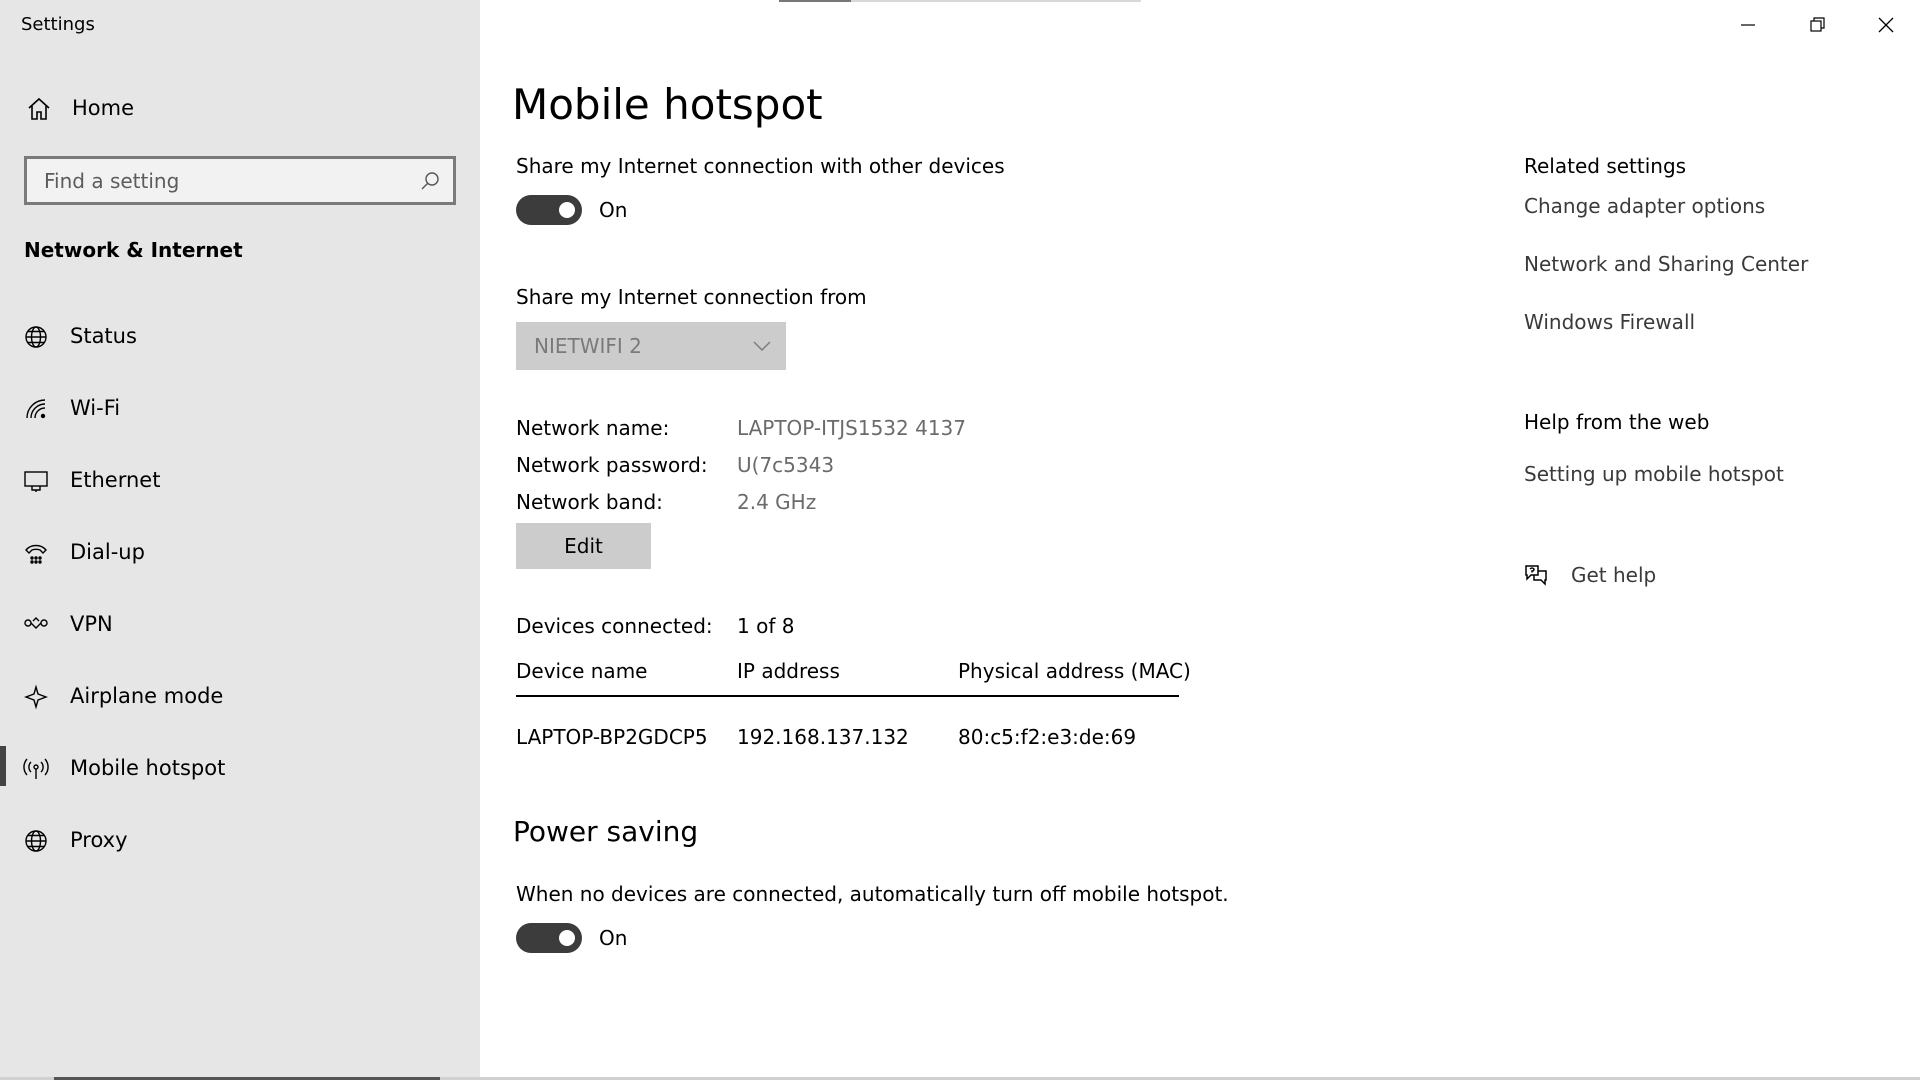 The width and height of the screenshot is (1920, 1080). Describe the element at coordinates (1654, 474) in the screenshot. I see `setting-up-mobile-hotspot-link: Setting up mobile hotspot` at that location.